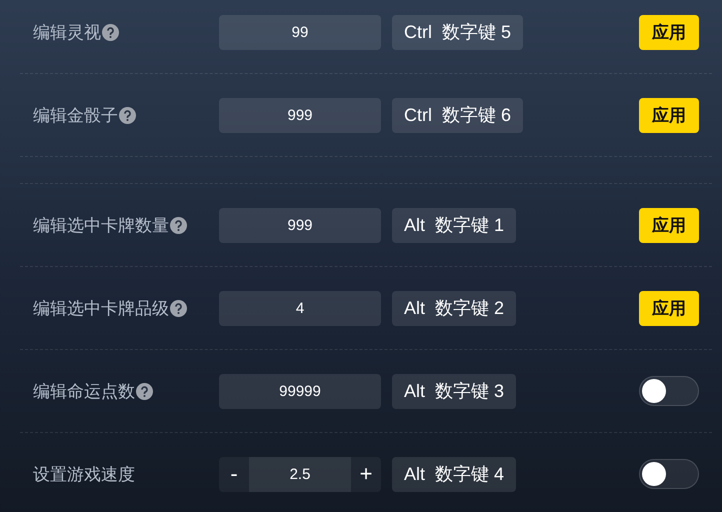 Image resolution: width=722 pixels, height=512 pixels. What do you see at coordinates (75, 115) in the screenshot?
I see `setting-label: 编辑金骰子` at bounding box center [75, 115].